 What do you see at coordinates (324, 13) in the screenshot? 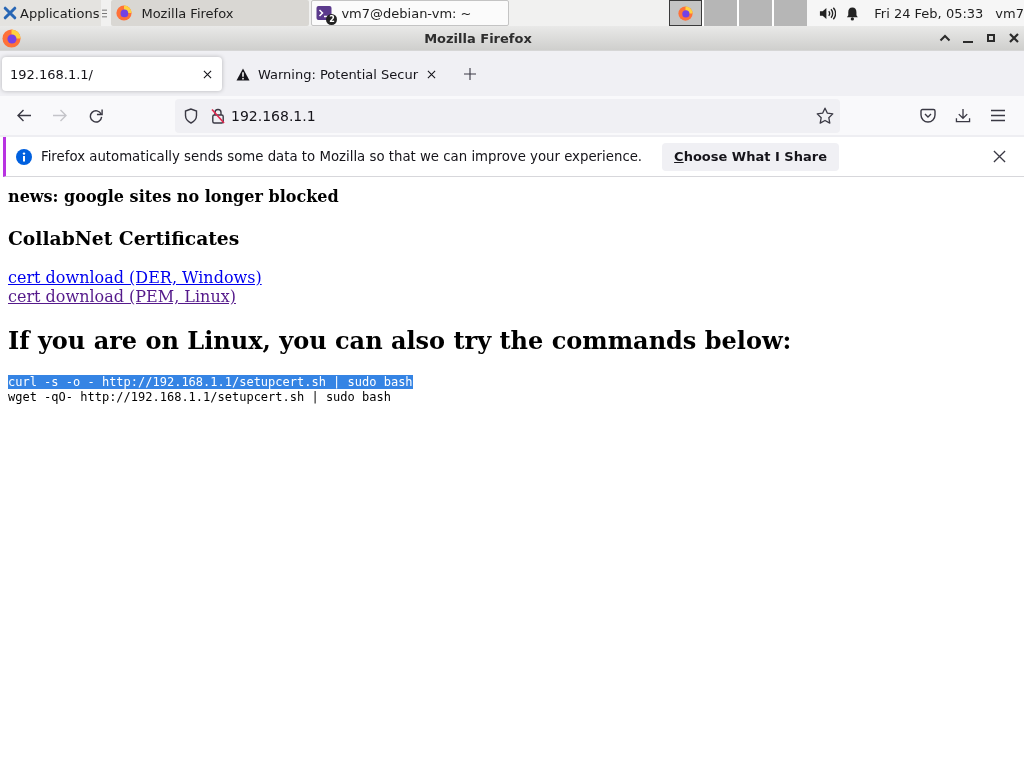
I see `terminal-icon` at bounding box center [324, 13].